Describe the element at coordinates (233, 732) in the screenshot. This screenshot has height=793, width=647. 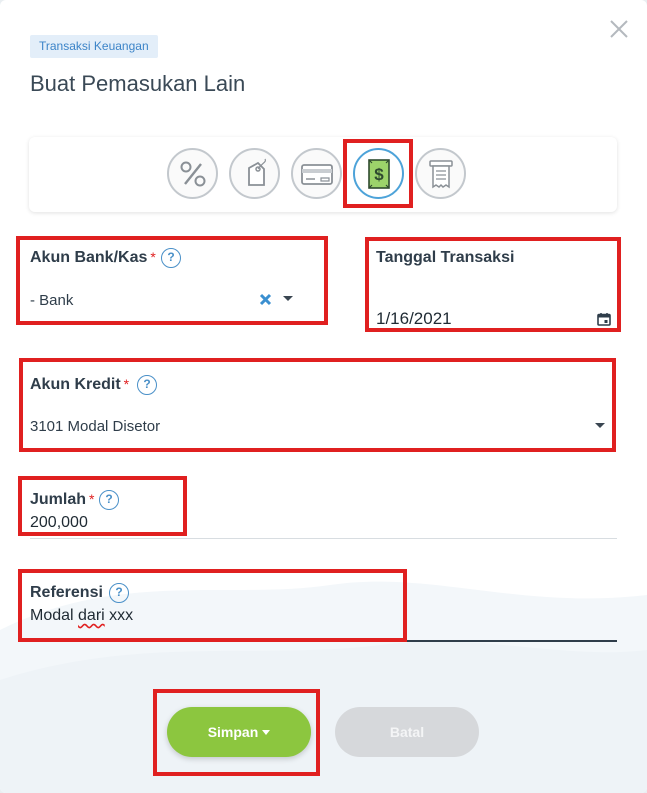
I see `save-button-label: Simpan` at that location.